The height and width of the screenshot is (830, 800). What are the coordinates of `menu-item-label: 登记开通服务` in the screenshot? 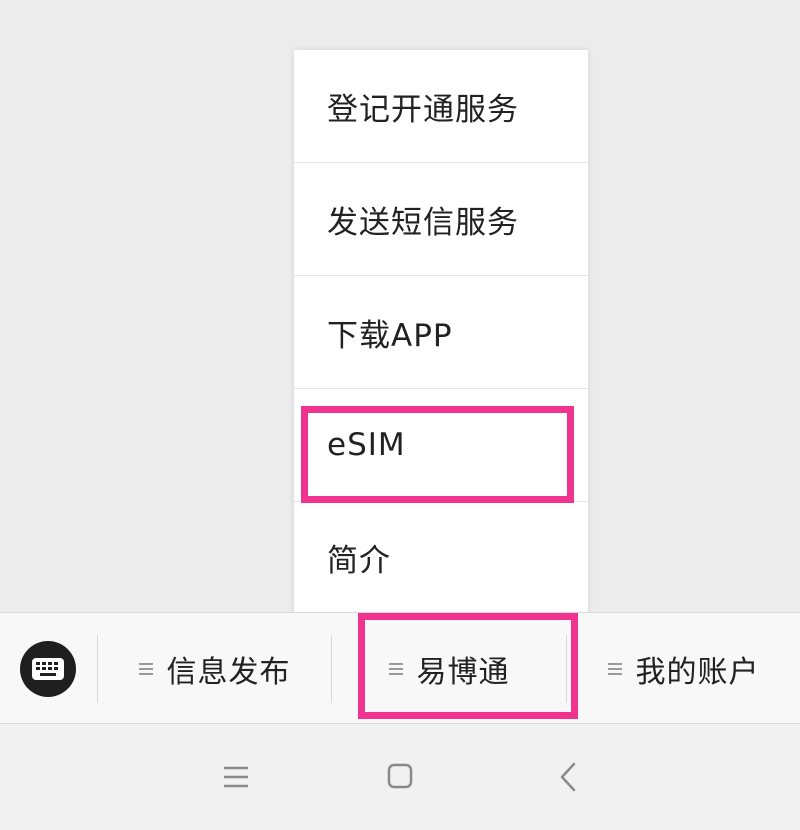 It's located at (423, 109).